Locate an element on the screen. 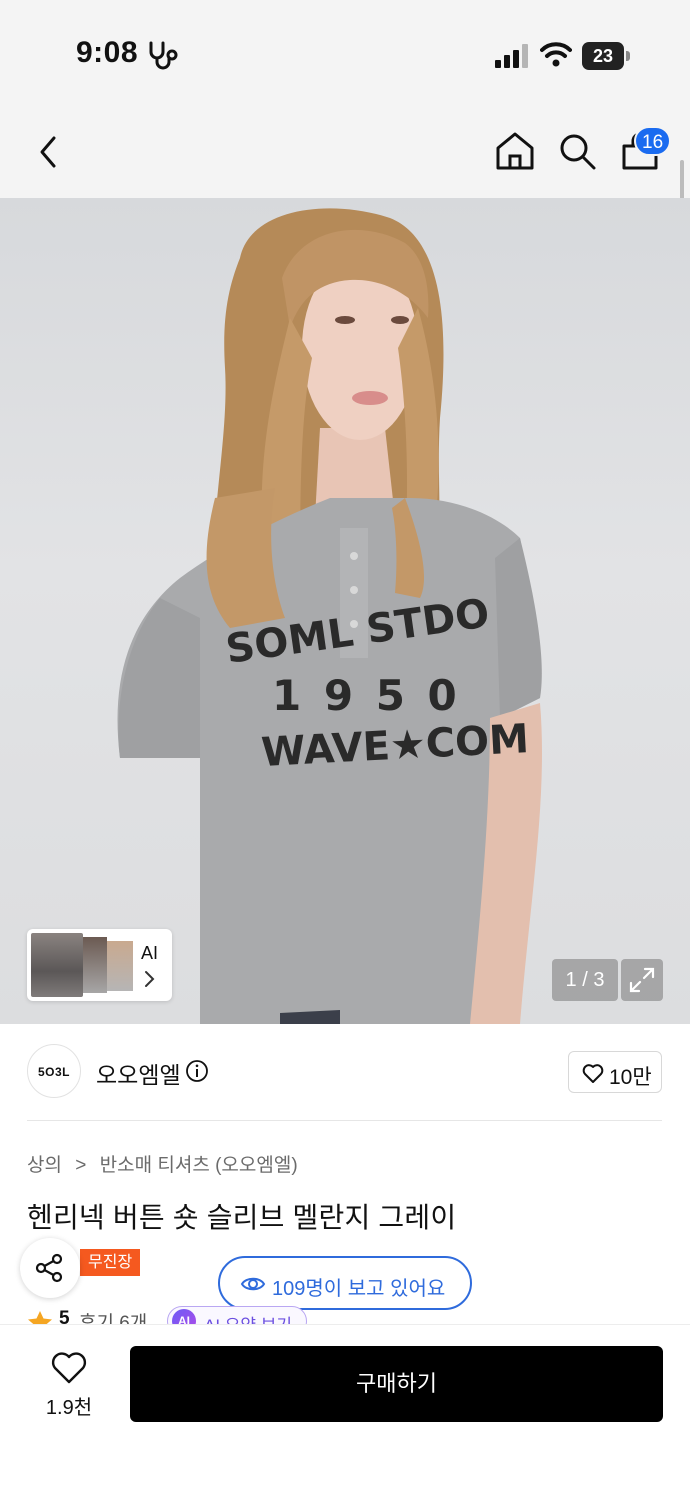  info-icon is located at coordinates (197, 1071).